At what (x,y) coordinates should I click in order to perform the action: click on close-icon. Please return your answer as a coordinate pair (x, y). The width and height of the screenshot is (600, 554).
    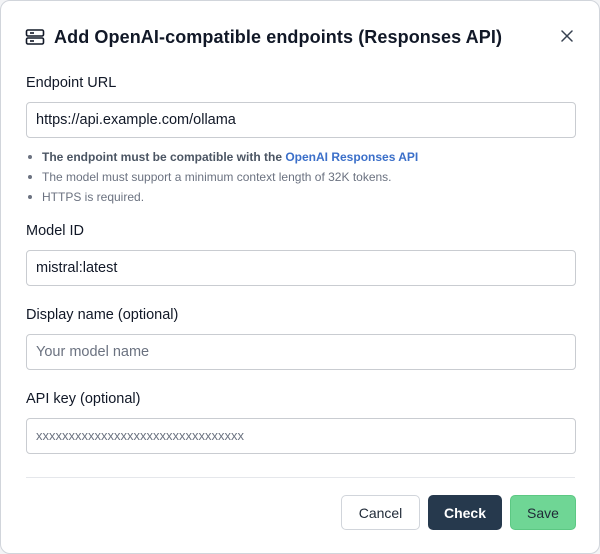
    Looking at the image, I should click on (567, 37).